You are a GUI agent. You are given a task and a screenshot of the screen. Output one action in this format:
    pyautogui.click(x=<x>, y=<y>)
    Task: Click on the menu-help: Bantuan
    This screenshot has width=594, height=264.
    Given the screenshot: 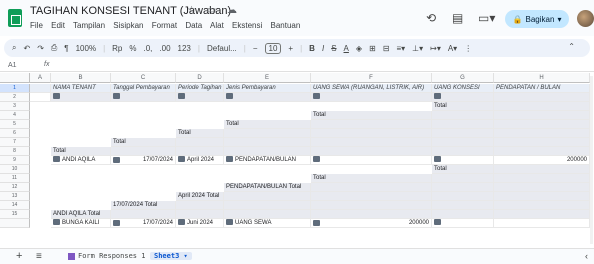 What is the action you would take?
    pyautogui.click(x=286, y=25)
    